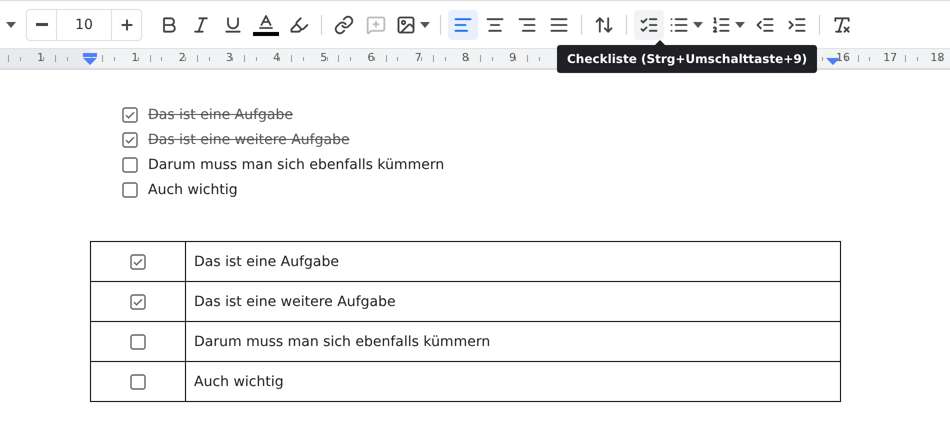  Describe the element at coordinates (296, 164) in the screenshot. I see `checklist-item-text: Darum muss man sich ebenfalls kümmern` at that location.